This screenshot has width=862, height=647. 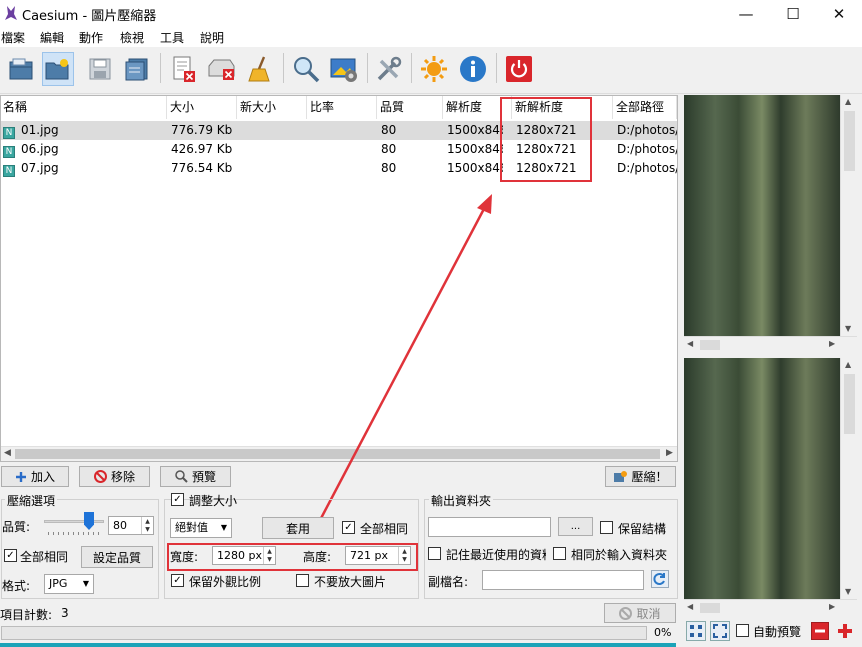 What do you see at coordinates (298, 528) in the screenshot?
I see `apply-button: 套用` at bounding box center [298, 528].